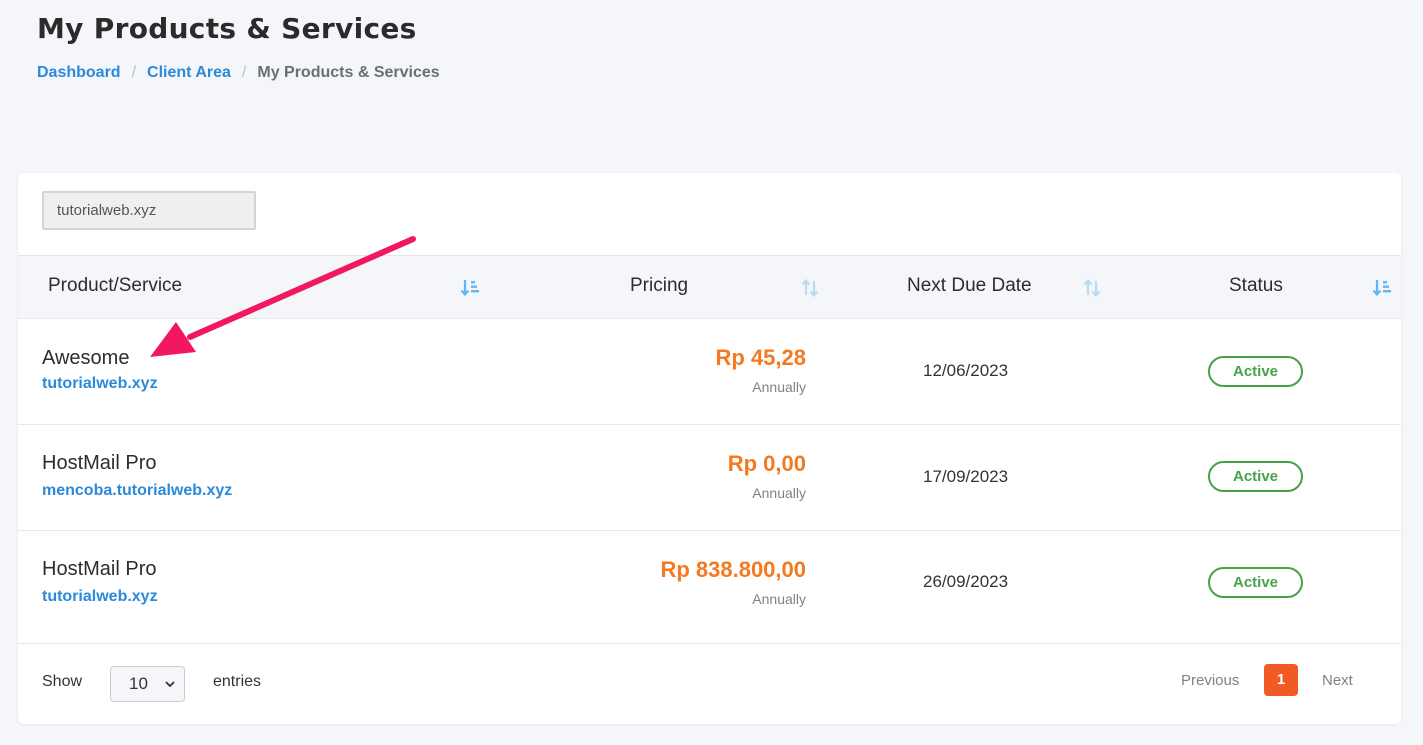  What do you see at coordinates (1210, 680) in the screenshot?
I see `pagination-previous: Previous` at bounding box center [1210, 680].